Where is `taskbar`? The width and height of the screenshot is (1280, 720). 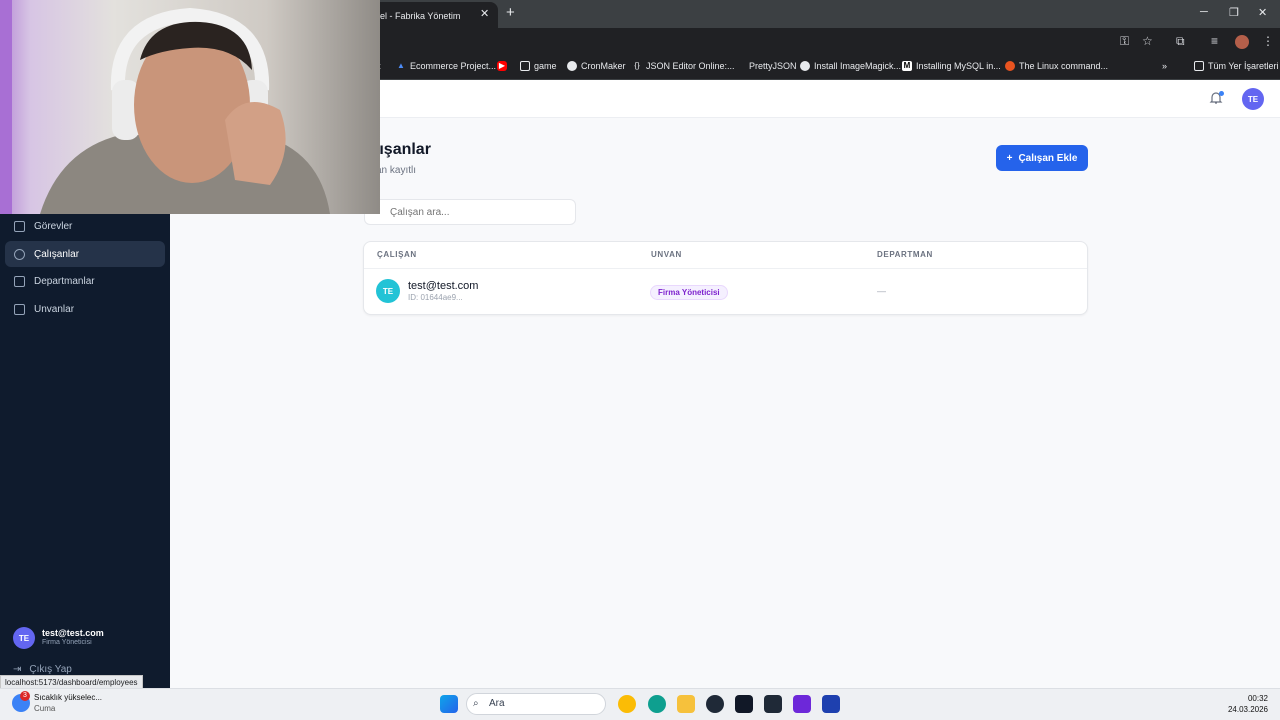 taskbar is located at coordinates (640, 704).